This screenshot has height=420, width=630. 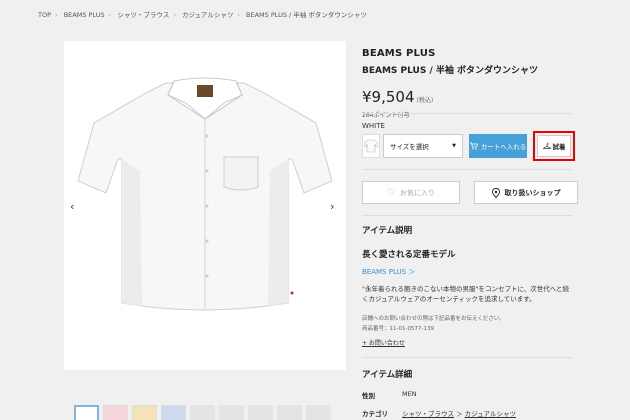 What do you see at coordinates (450, 71) in the screenshot?
I see `product-name: BEAMS PLUS / 半袖 ボタンダウンシャツ` at bounding box center [450, 71].